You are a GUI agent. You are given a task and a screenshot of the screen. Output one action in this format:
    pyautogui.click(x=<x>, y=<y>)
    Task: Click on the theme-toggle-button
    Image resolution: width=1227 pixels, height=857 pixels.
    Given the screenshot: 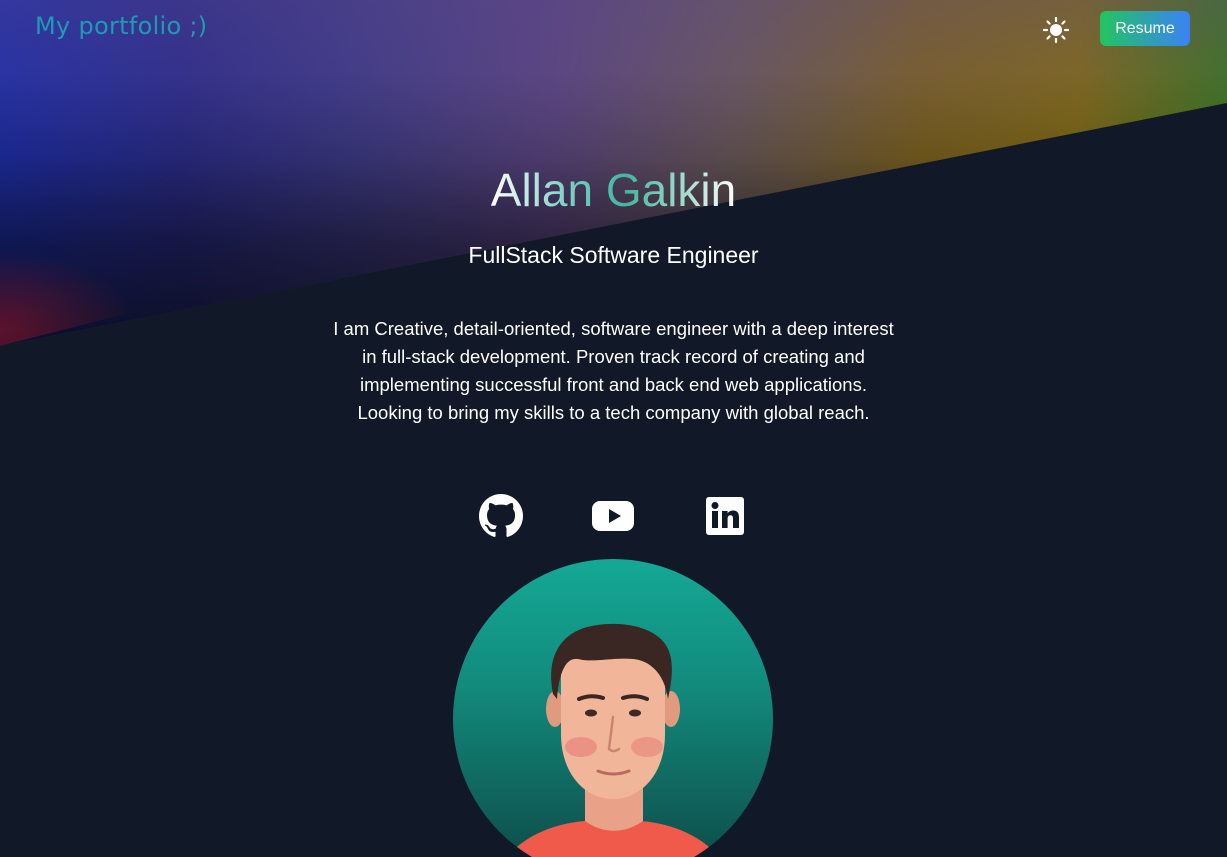 What is the action you would take?
    pyautogui.click(x=1056, y=30)
    